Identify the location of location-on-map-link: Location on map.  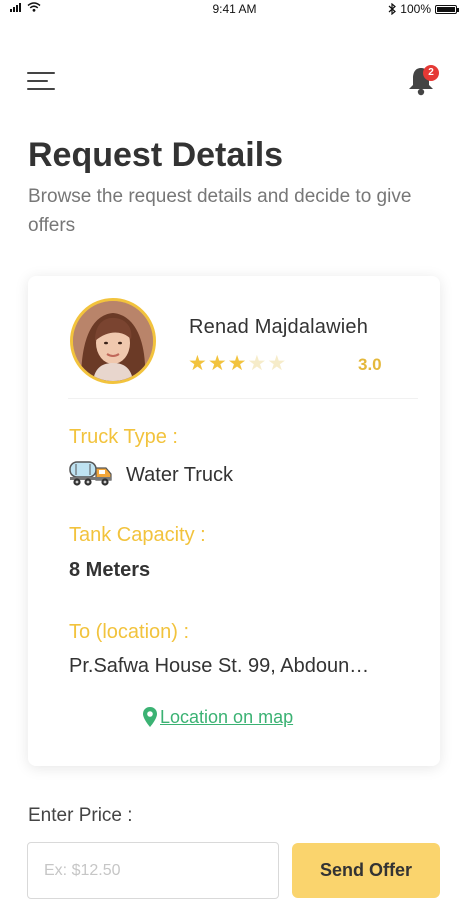
(217, 717).